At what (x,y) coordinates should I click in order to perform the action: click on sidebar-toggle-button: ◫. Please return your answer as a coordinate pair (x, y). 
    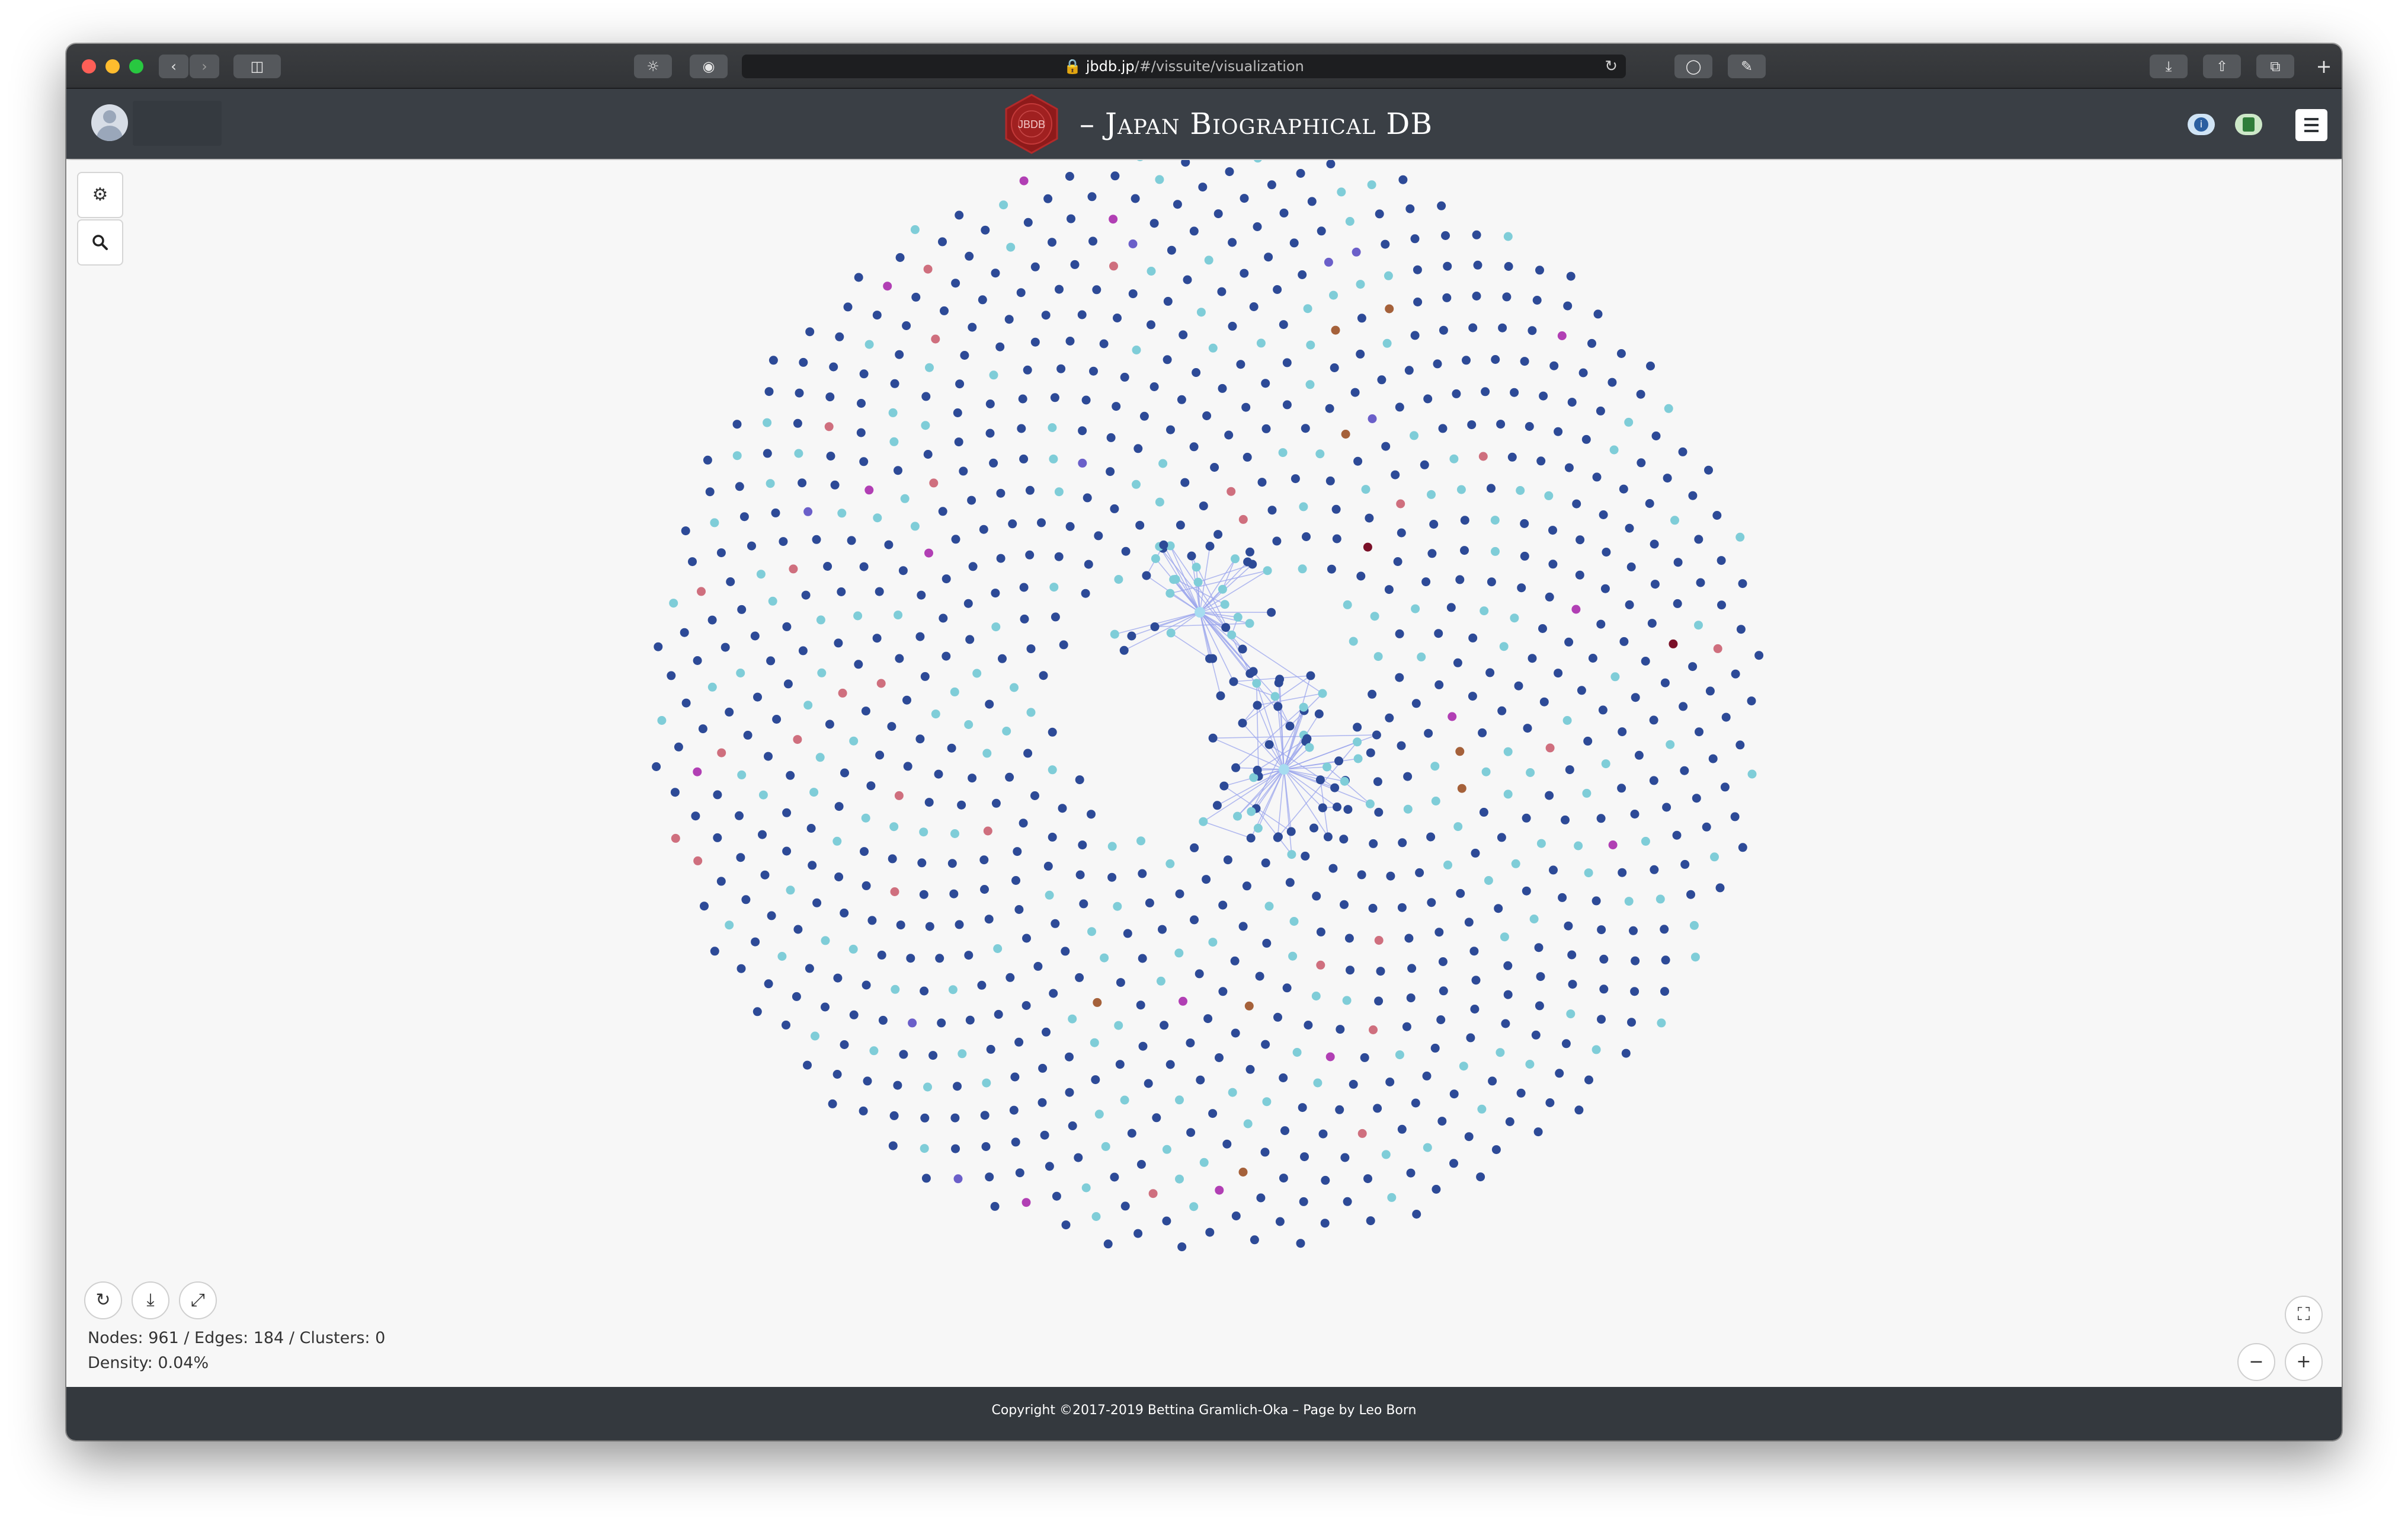
    Looking at the image, I should click on (257, 66).